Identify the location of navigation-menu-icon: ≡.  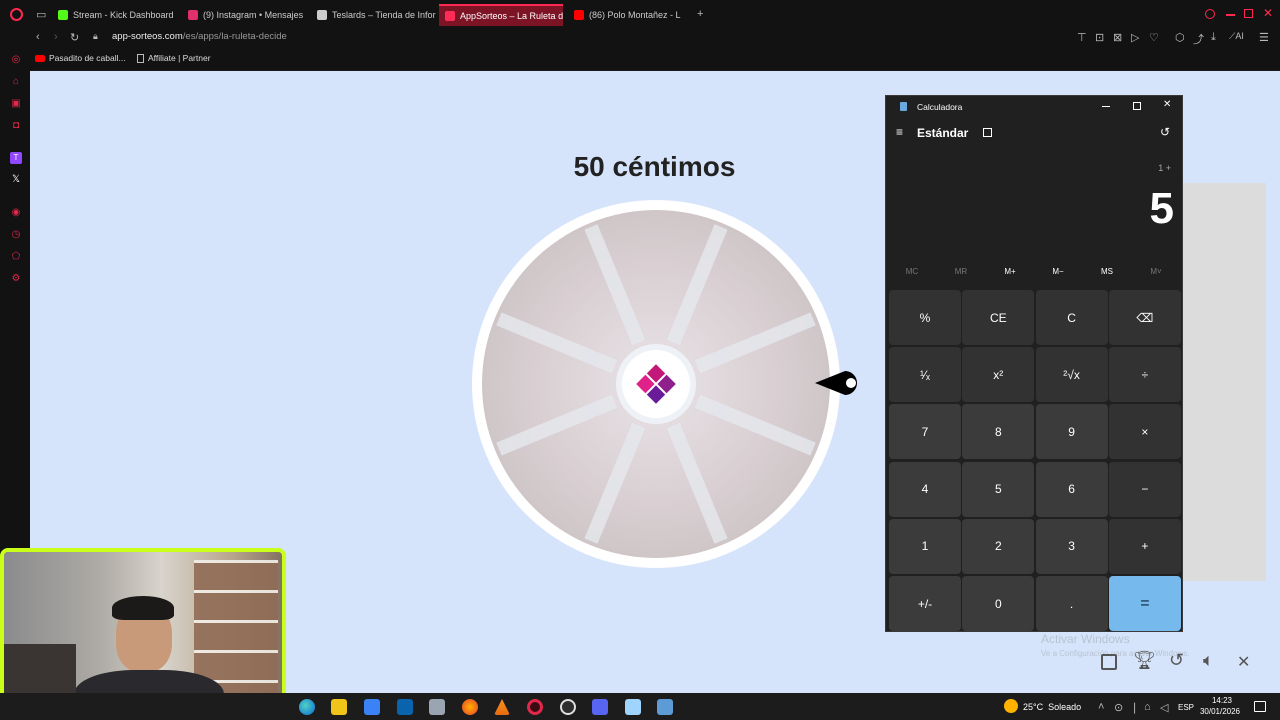
(899, 132).